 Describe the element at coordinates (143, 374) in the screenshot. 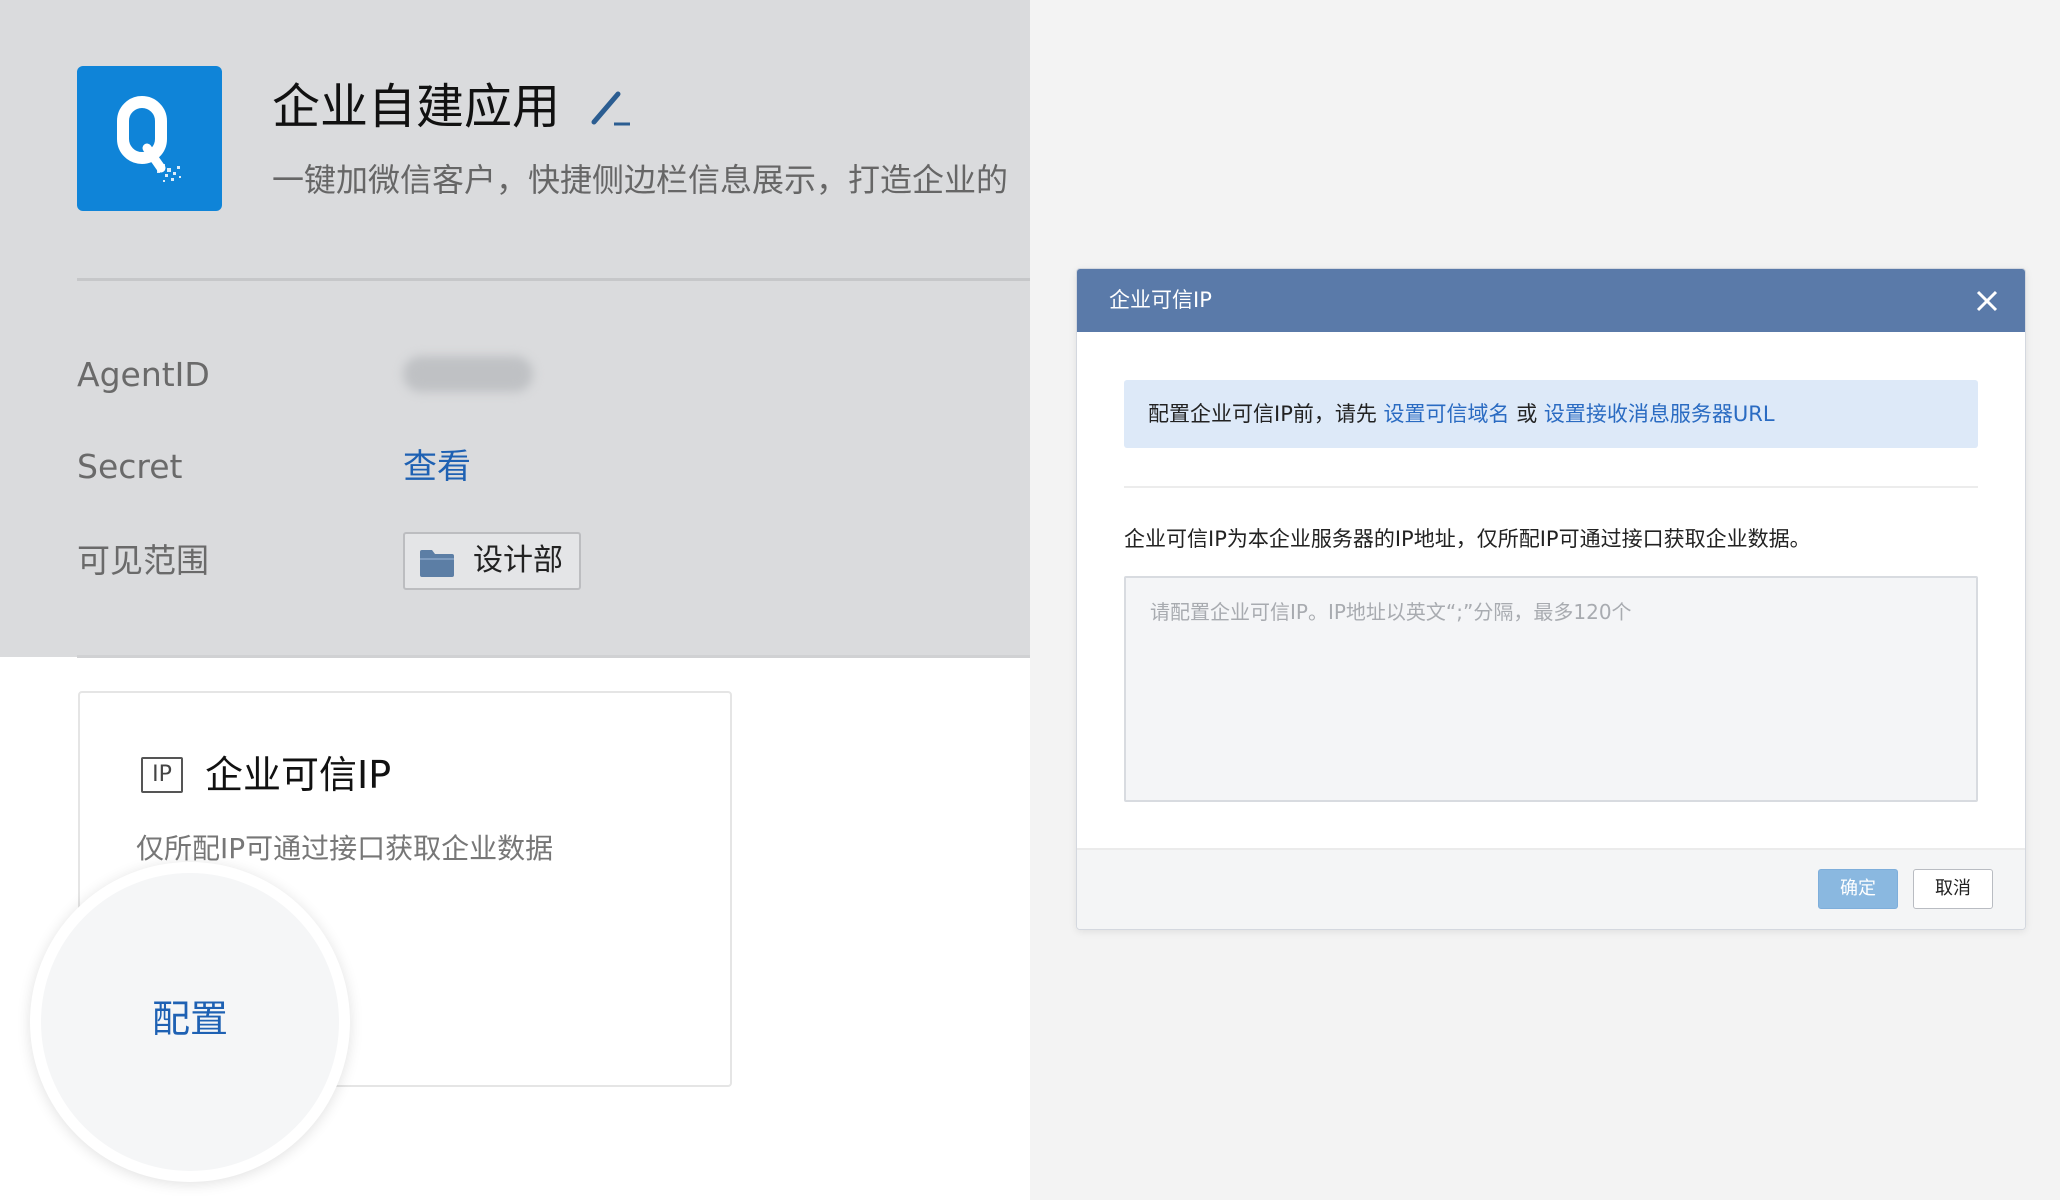

I see `agentid-label: AgentID` at that location.